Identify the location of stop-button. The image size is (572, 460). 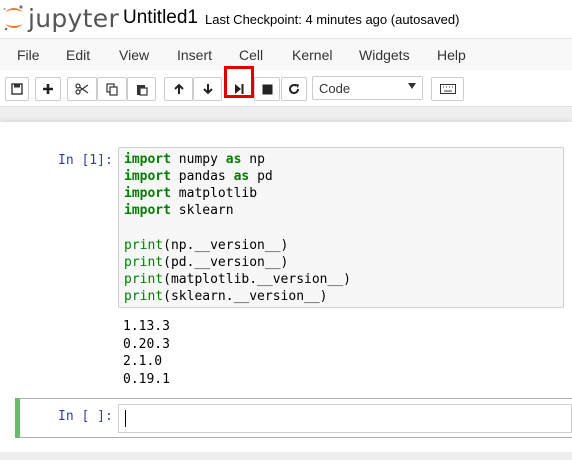
(267, 89).